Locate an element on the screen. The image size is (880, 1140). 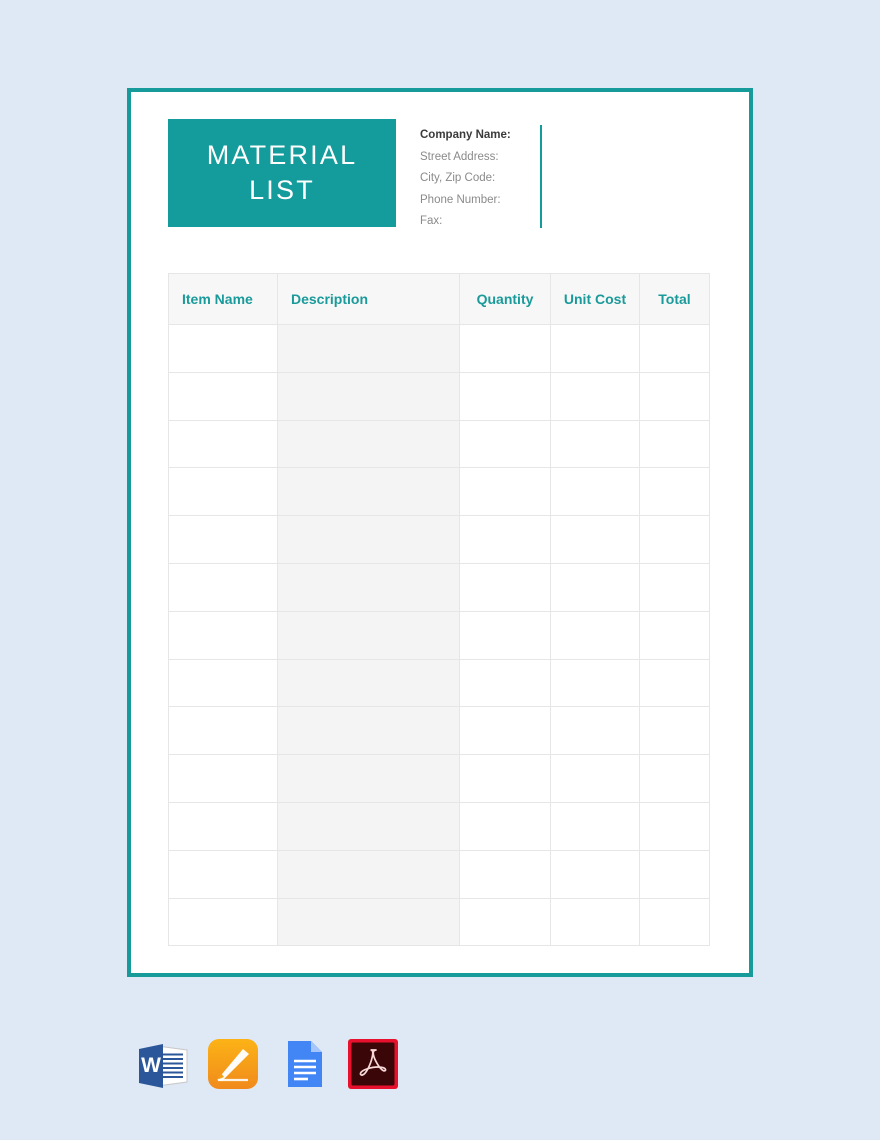
title-box: MATERIAL LIST is located at coordinates (282, 173).